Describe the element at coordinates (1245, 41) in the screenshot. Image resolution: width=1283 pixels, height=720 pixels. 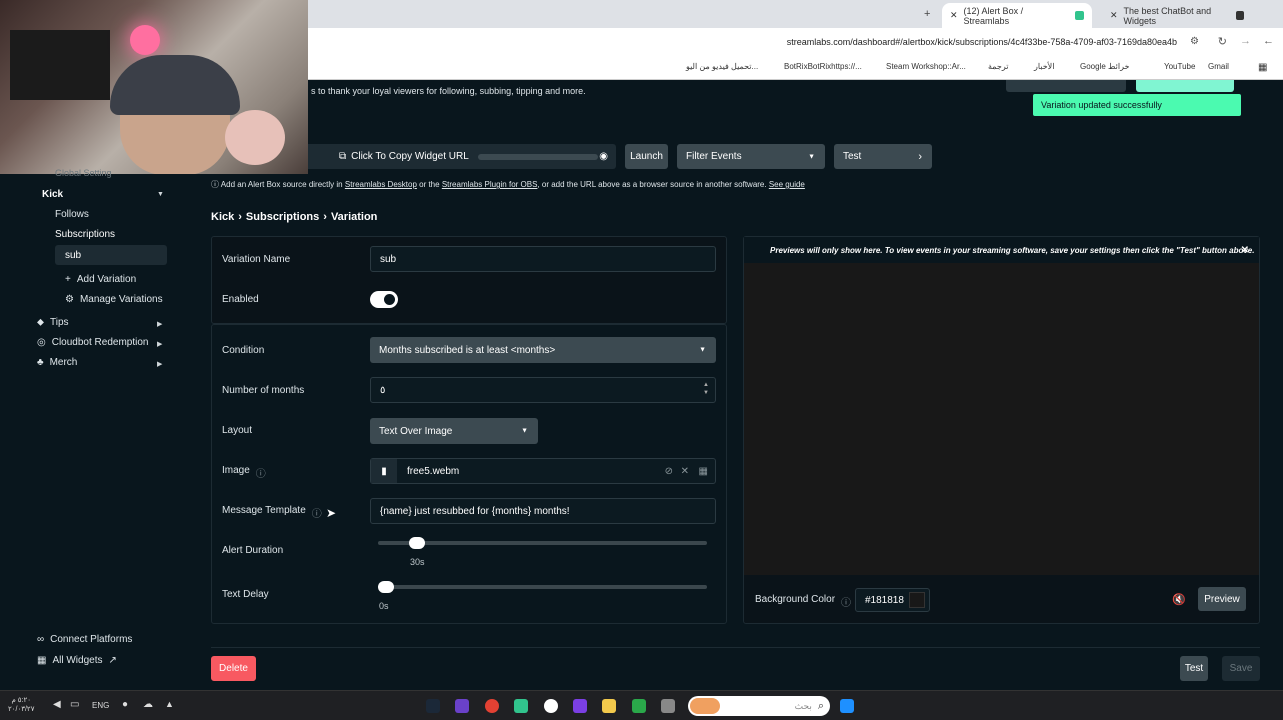
I see `forward-icon: →` at that location.